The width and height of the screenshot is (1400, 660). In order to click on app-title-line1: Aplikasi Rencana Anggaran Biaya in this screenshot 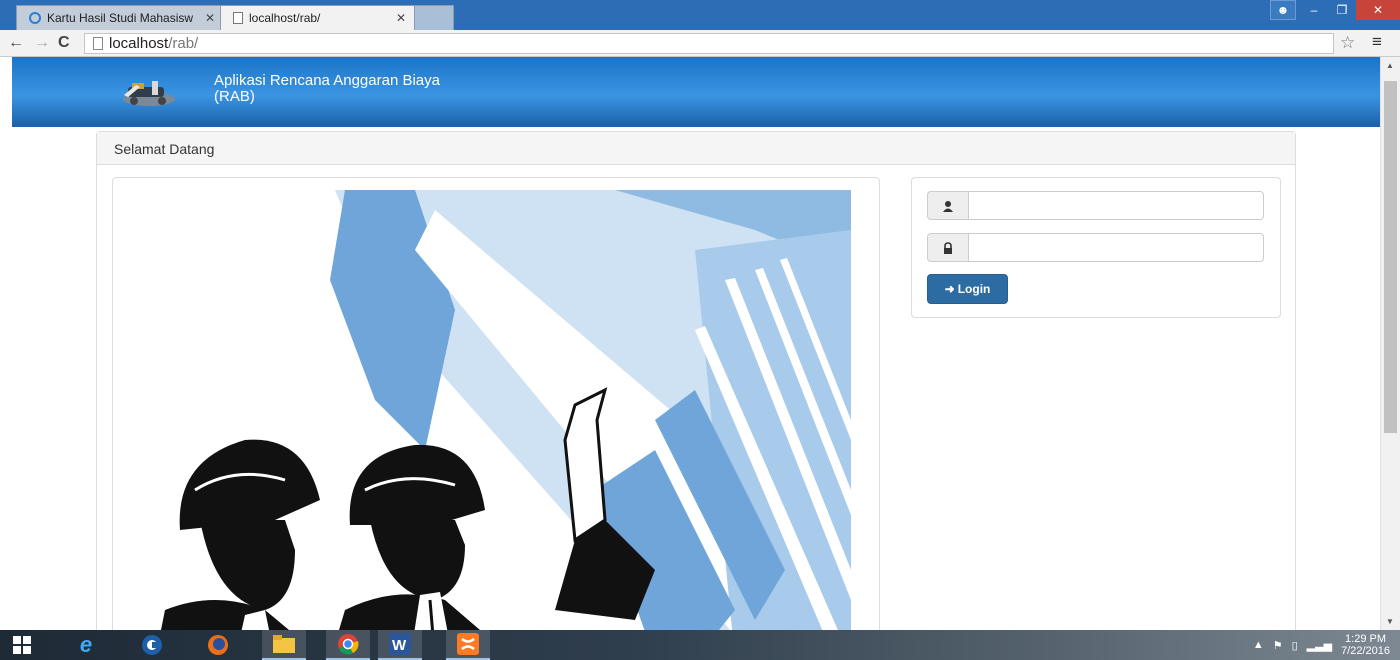, I will do `click(327, 80)`.